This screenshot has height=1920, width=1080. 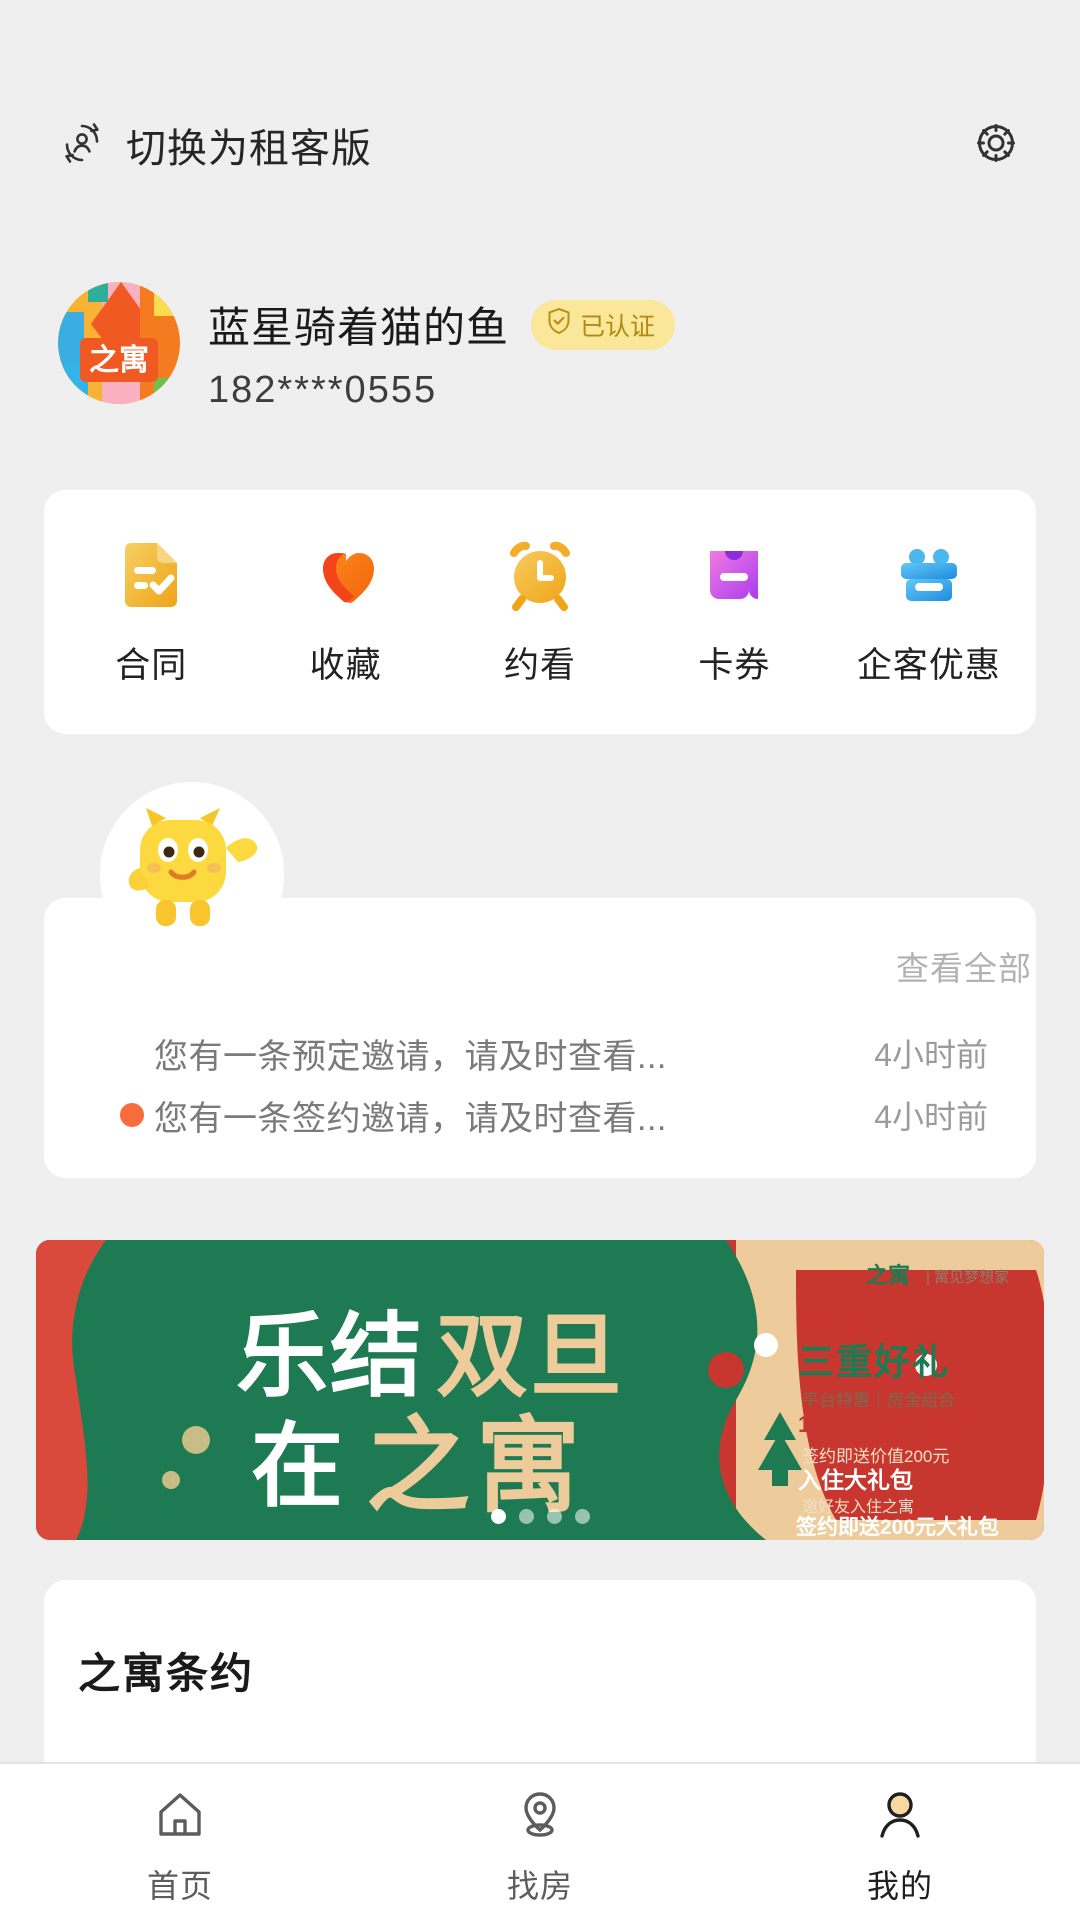 I want to click on quick-action-coupons: 卡券, so click(x=734, y=612).